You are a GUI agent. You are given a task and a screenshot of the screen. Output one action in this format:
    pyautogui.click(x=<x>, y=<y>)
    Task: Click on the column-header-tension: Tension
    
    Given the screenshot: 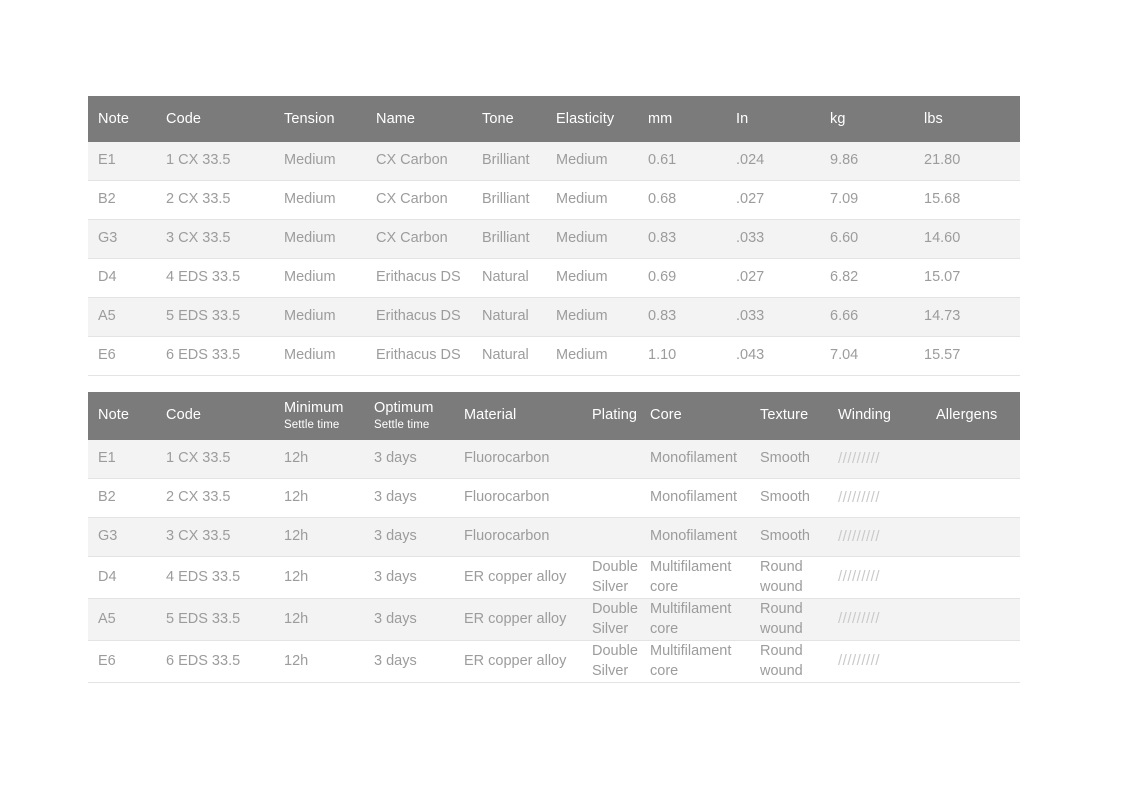 What is the action you would take?
    pyautogui.click(x=320, y=119)
    